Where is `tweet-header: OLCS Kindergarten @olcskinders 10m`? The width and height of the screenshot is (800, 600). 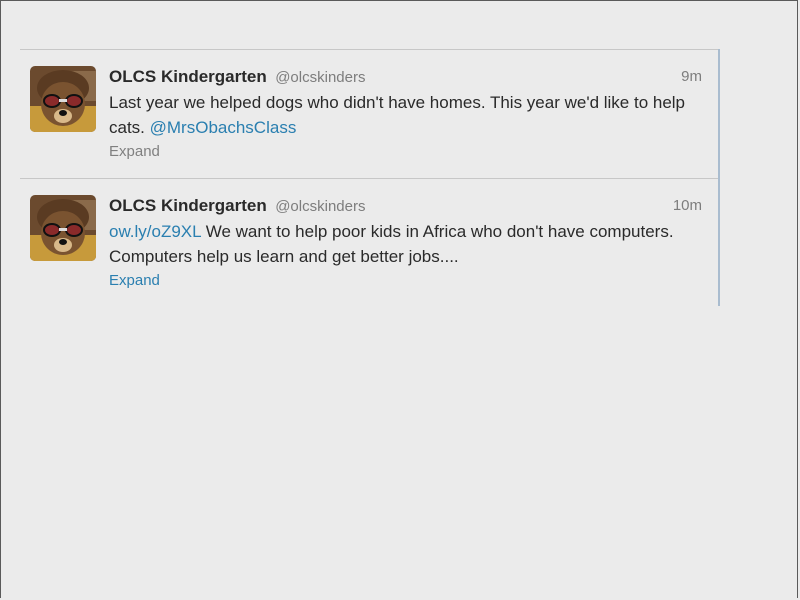 tweet-header: OLCS Kindergarten @olcskinders 10m is located at coordinates (405, 206).